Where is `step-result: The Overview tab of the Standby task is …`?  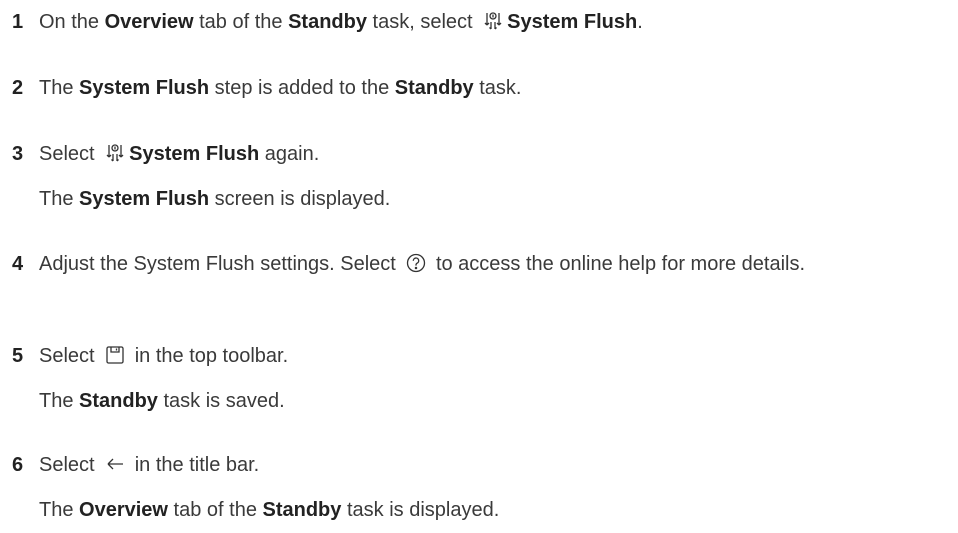
step-result: The Overview tab of the Standby task is … is located at coordinates (269, 510).